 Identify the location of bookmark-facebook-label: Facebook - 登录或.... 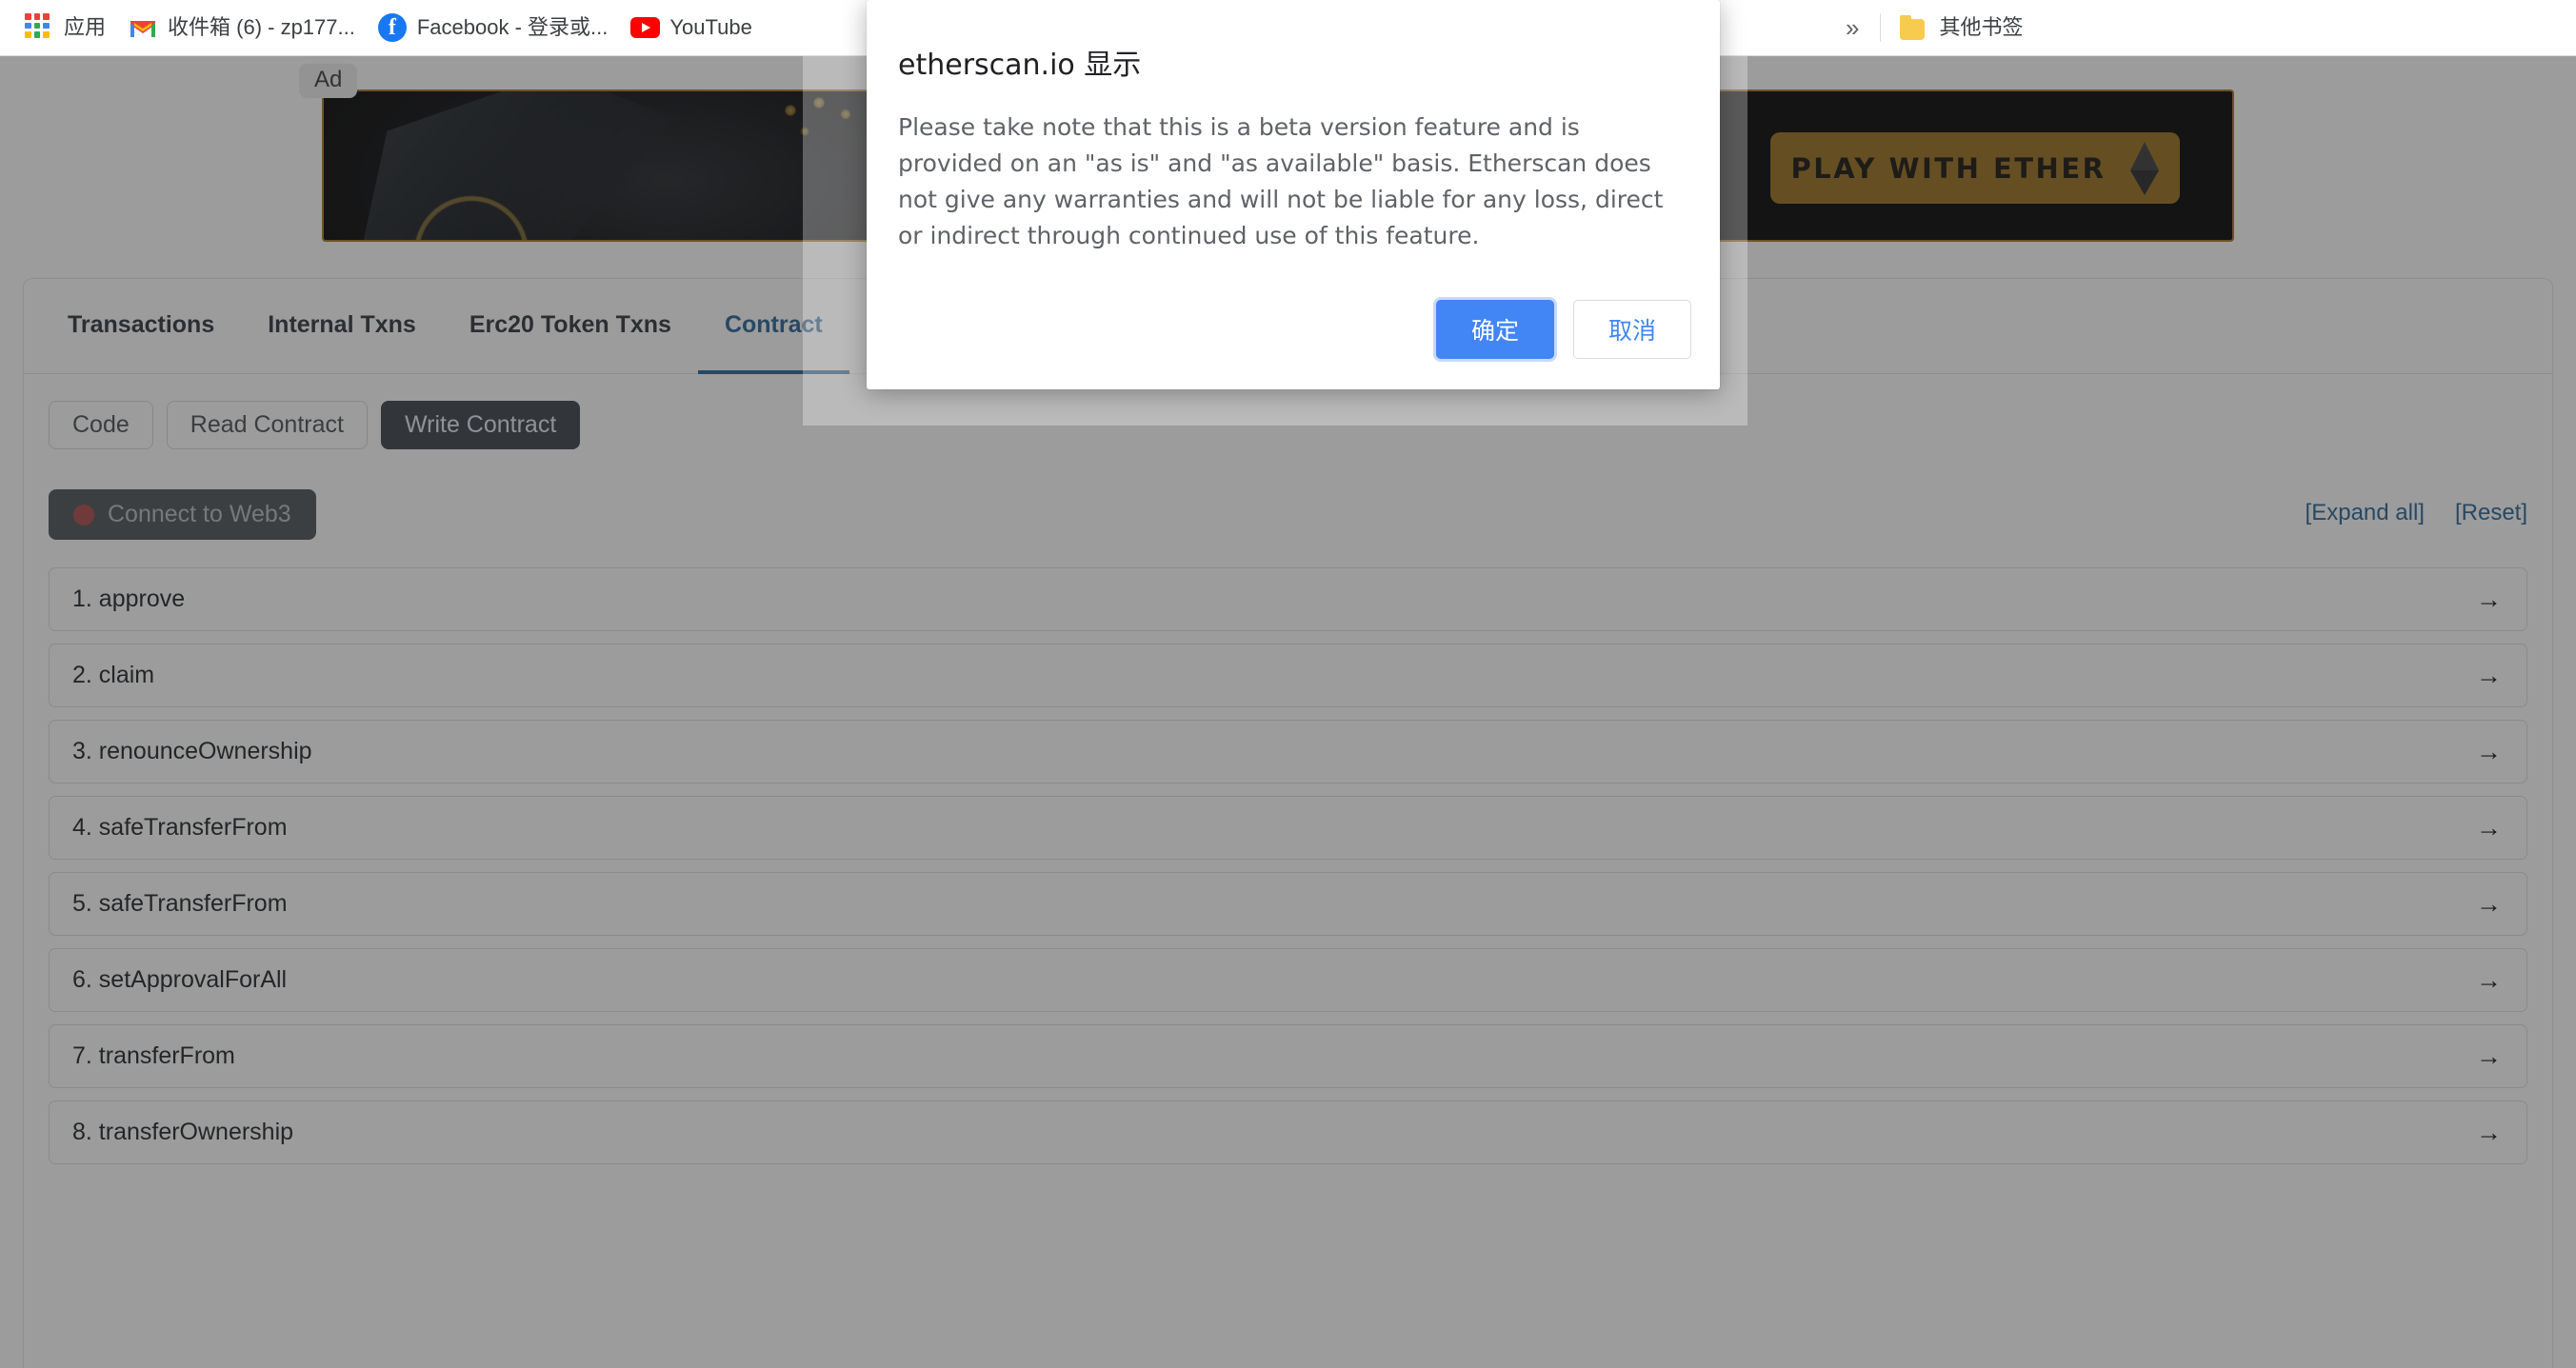
(512, 27).